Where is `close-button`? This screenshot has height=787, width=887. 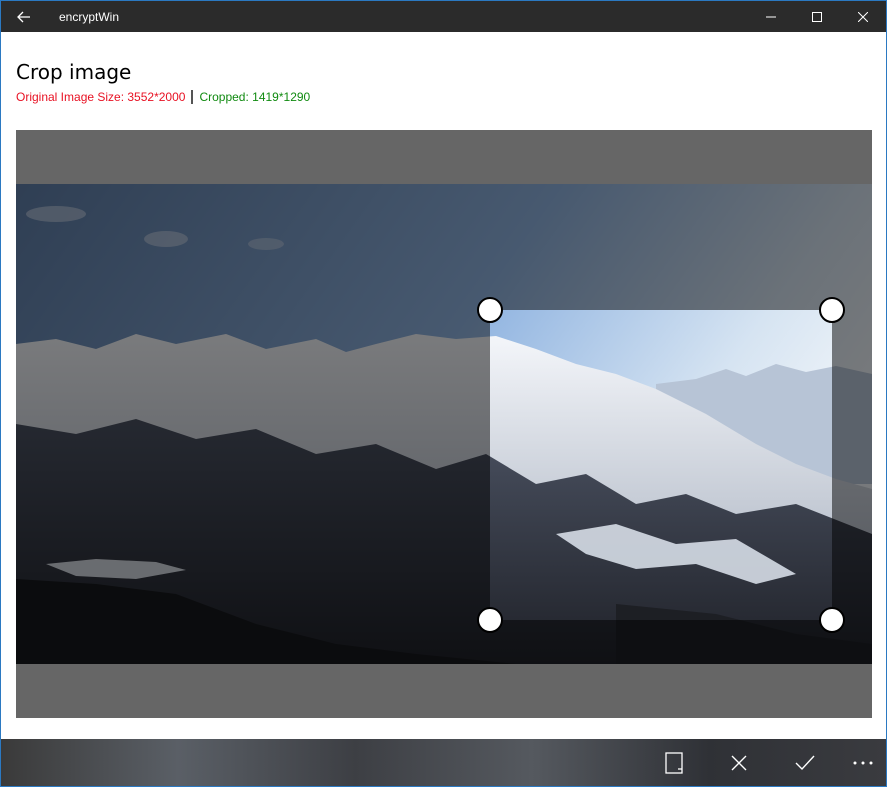
close-button is located at coordinates (863, 16).